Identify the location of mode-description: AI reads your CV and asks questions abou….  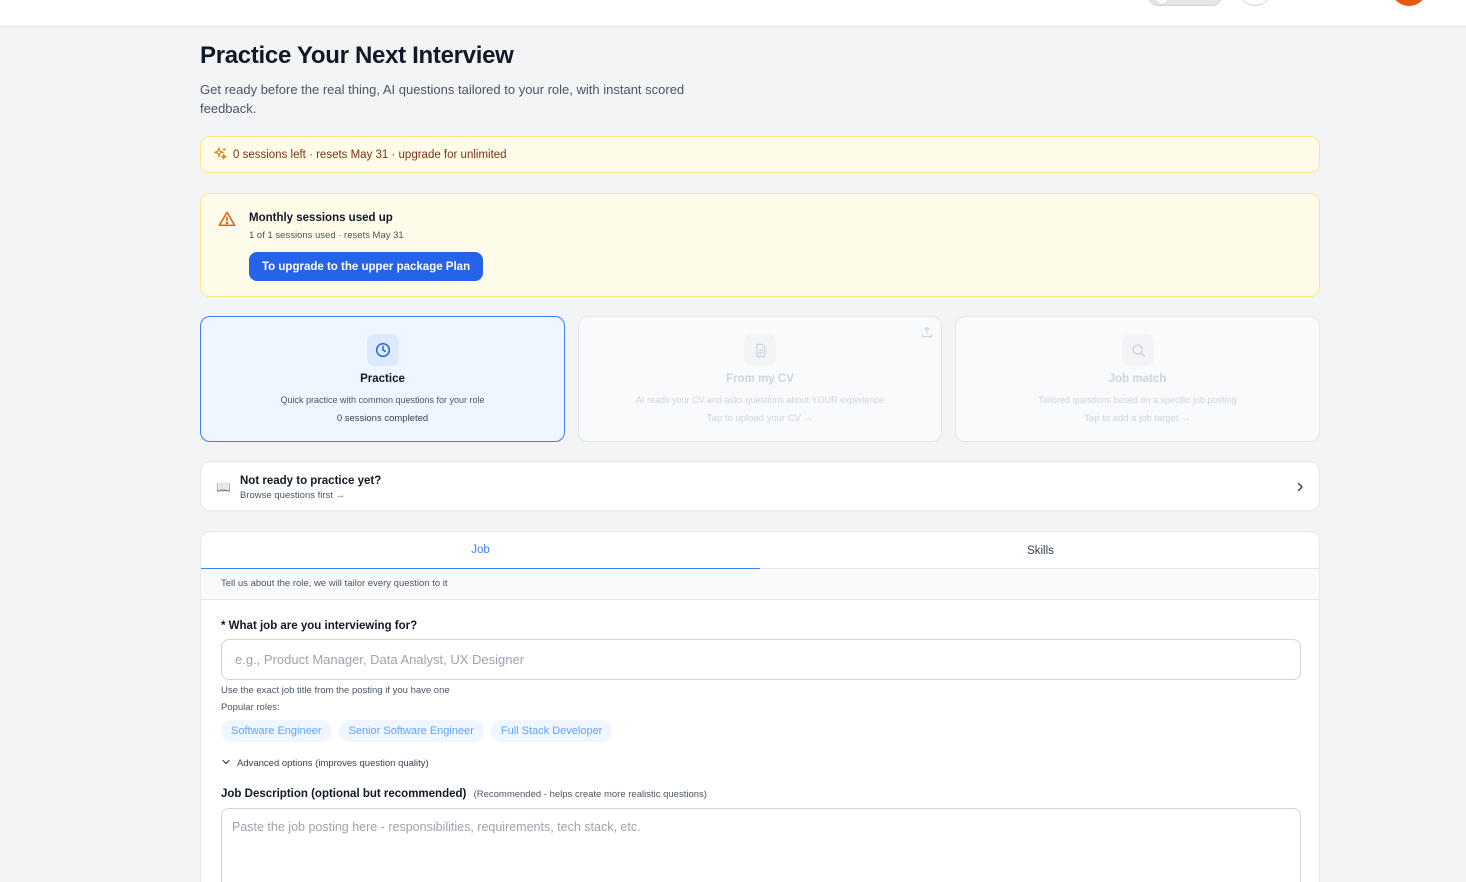
(760, 400).